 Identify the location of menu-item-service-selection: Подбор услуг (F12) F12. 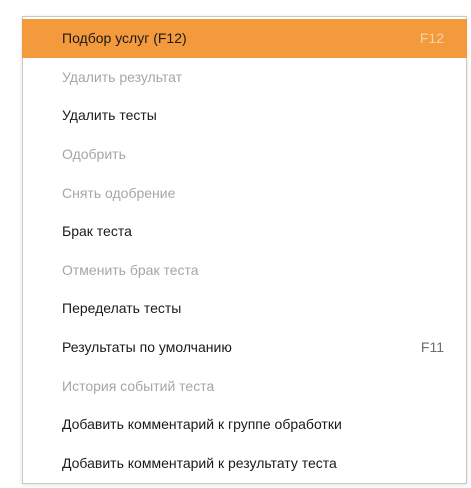
(244, 38).